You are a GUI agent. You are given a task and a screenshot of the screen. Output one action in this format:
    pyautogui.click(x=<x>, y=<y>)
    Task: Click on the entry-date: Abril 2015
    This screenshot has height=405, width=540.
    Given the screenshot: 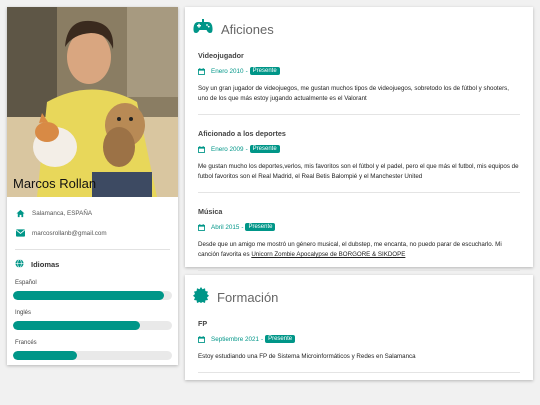 What is the action you would take?
    pyautogui.click(x=225, y=227)
    